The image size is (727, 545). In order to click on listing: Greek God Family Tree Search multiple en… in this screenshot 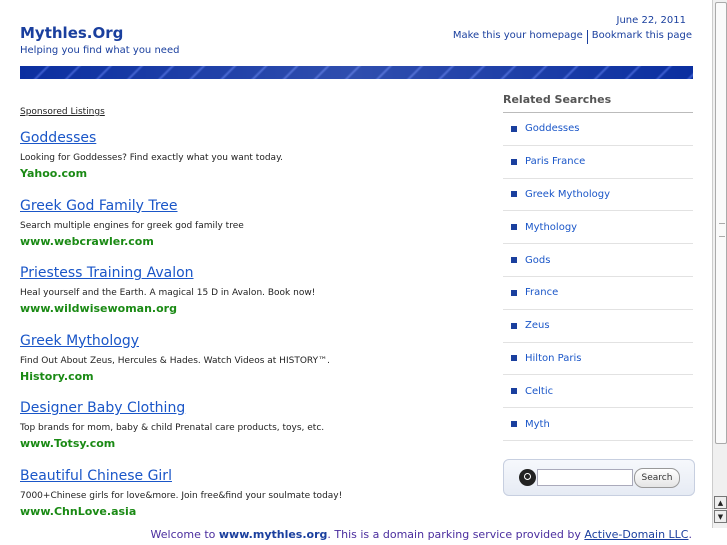, I will do `click(250, 232)`.